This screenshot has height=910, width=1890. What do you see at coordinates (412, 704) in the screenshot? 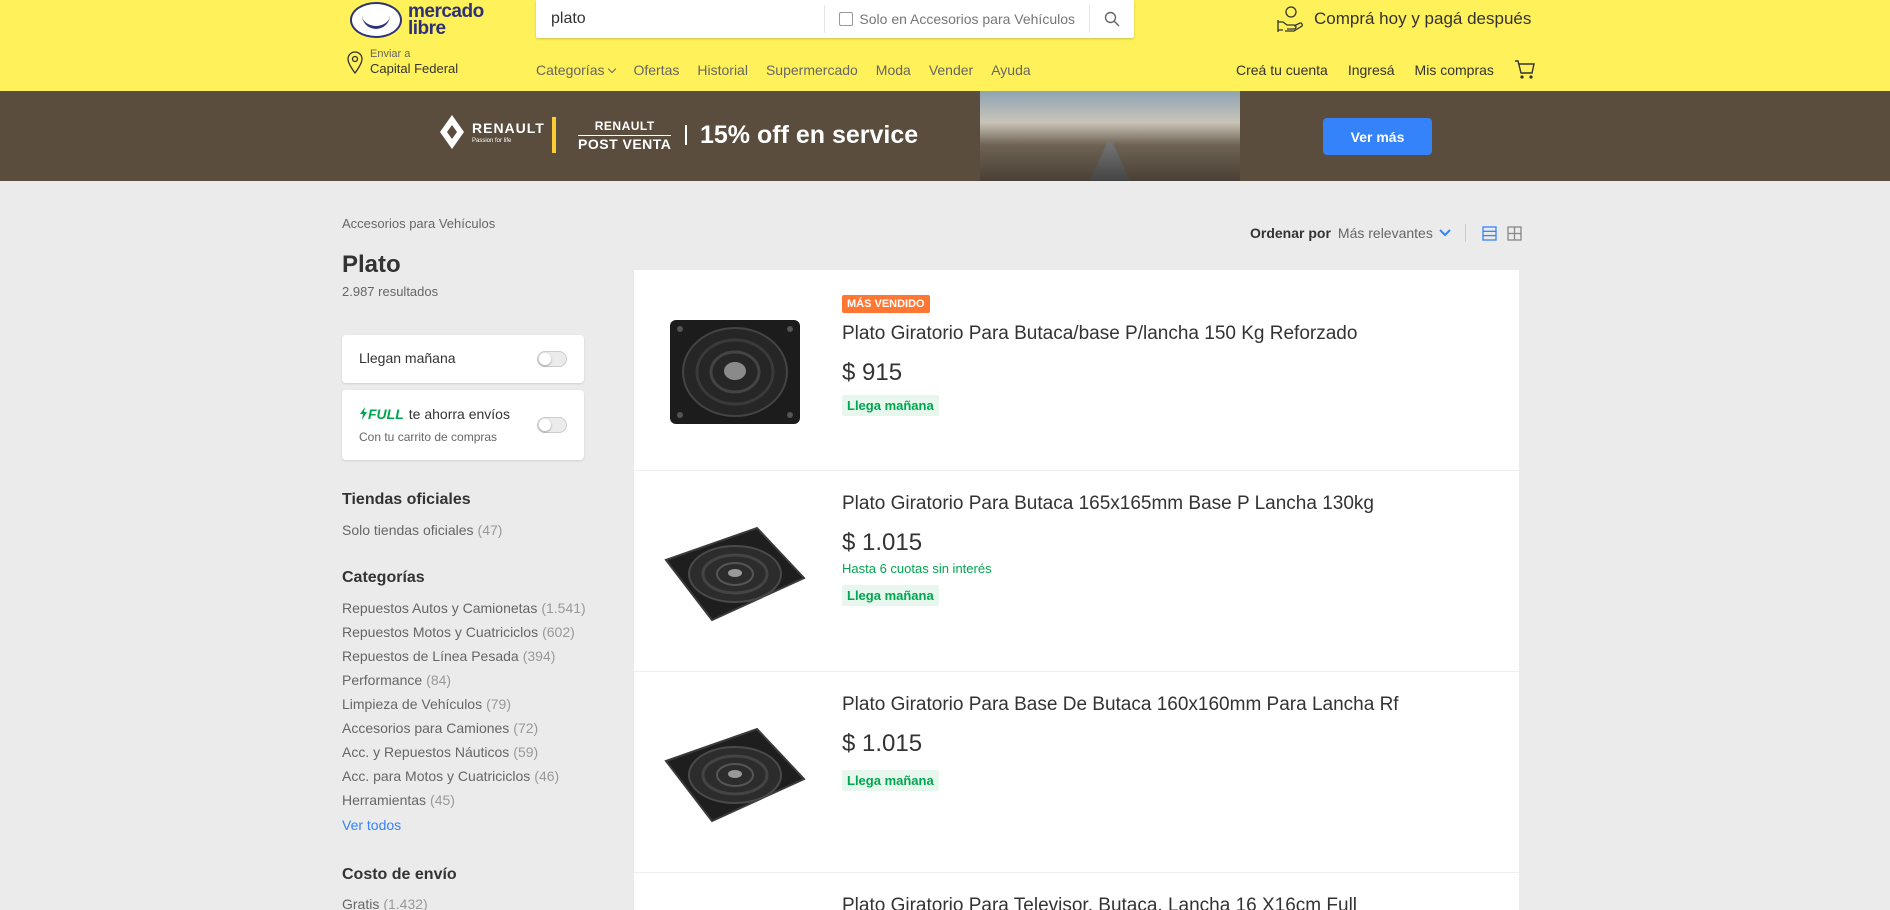
I see `category-label: Limpieza de Vehículos` at bounding box center [412, 704].